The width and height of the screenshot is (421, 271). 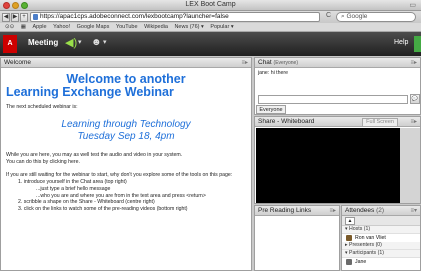 I want to click on bookmark-apple: Apple, so click(x=39, y=27).